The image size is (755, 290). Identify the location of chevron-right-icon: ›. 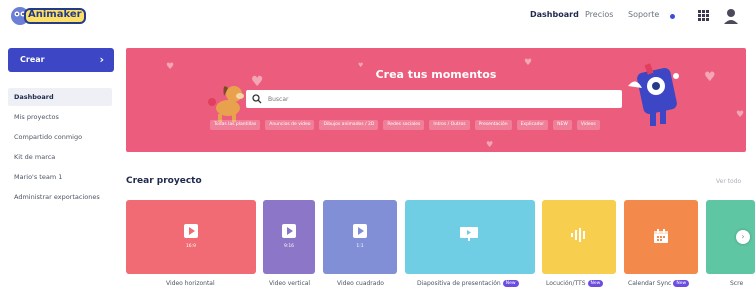
(101, 59).